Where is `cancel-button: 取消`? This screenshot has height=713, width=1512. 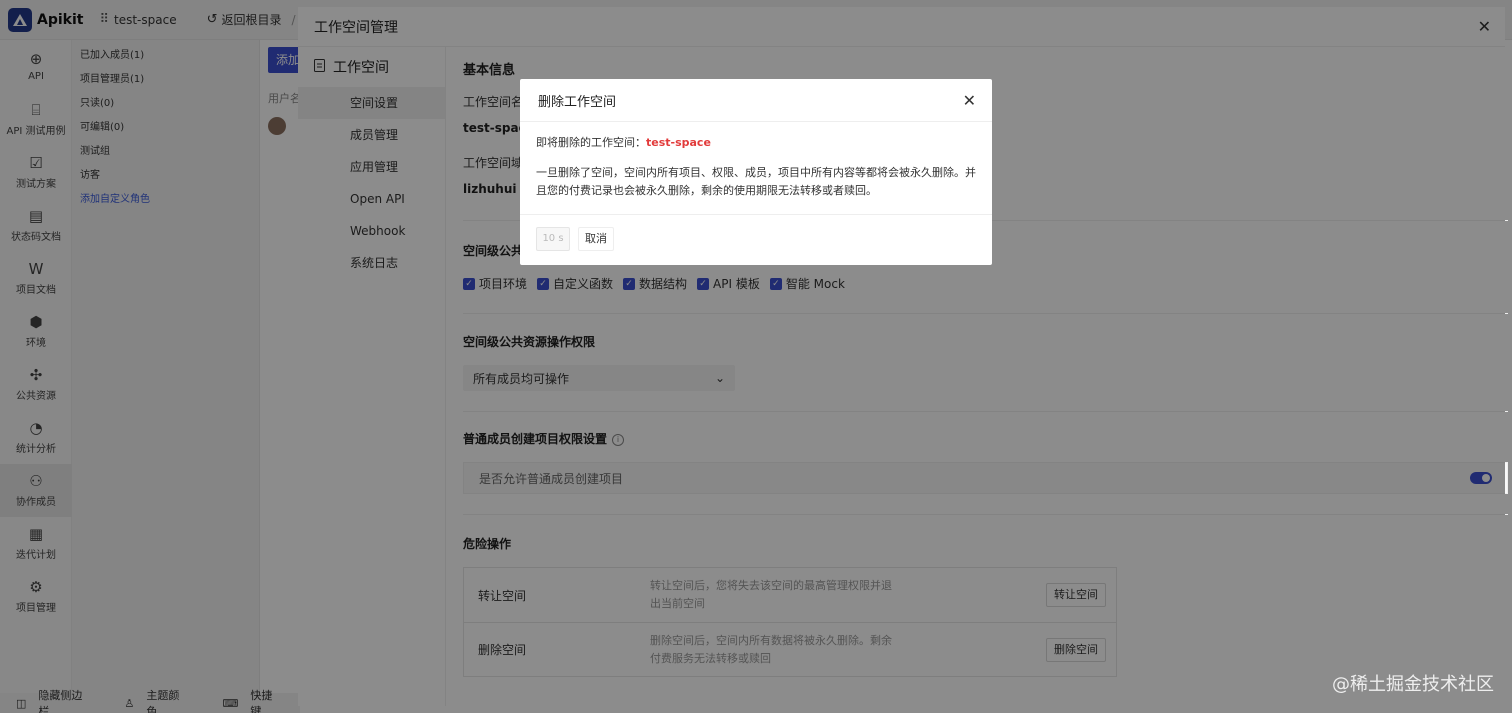 cancel-button: 取消 is located at coordinates (596, 239).